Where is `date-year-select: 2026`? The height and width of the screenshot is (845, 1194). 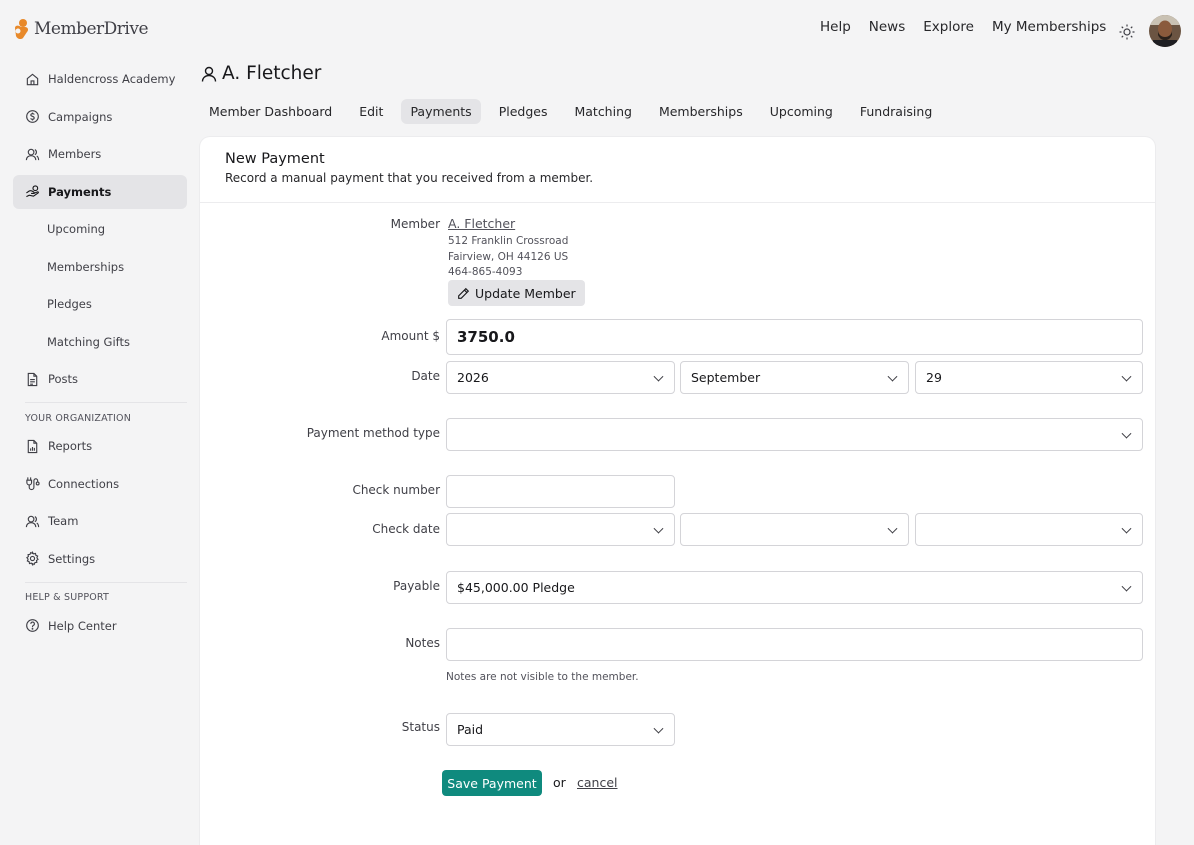
date-year-select: 2026 is located at coordinates (560, 377).